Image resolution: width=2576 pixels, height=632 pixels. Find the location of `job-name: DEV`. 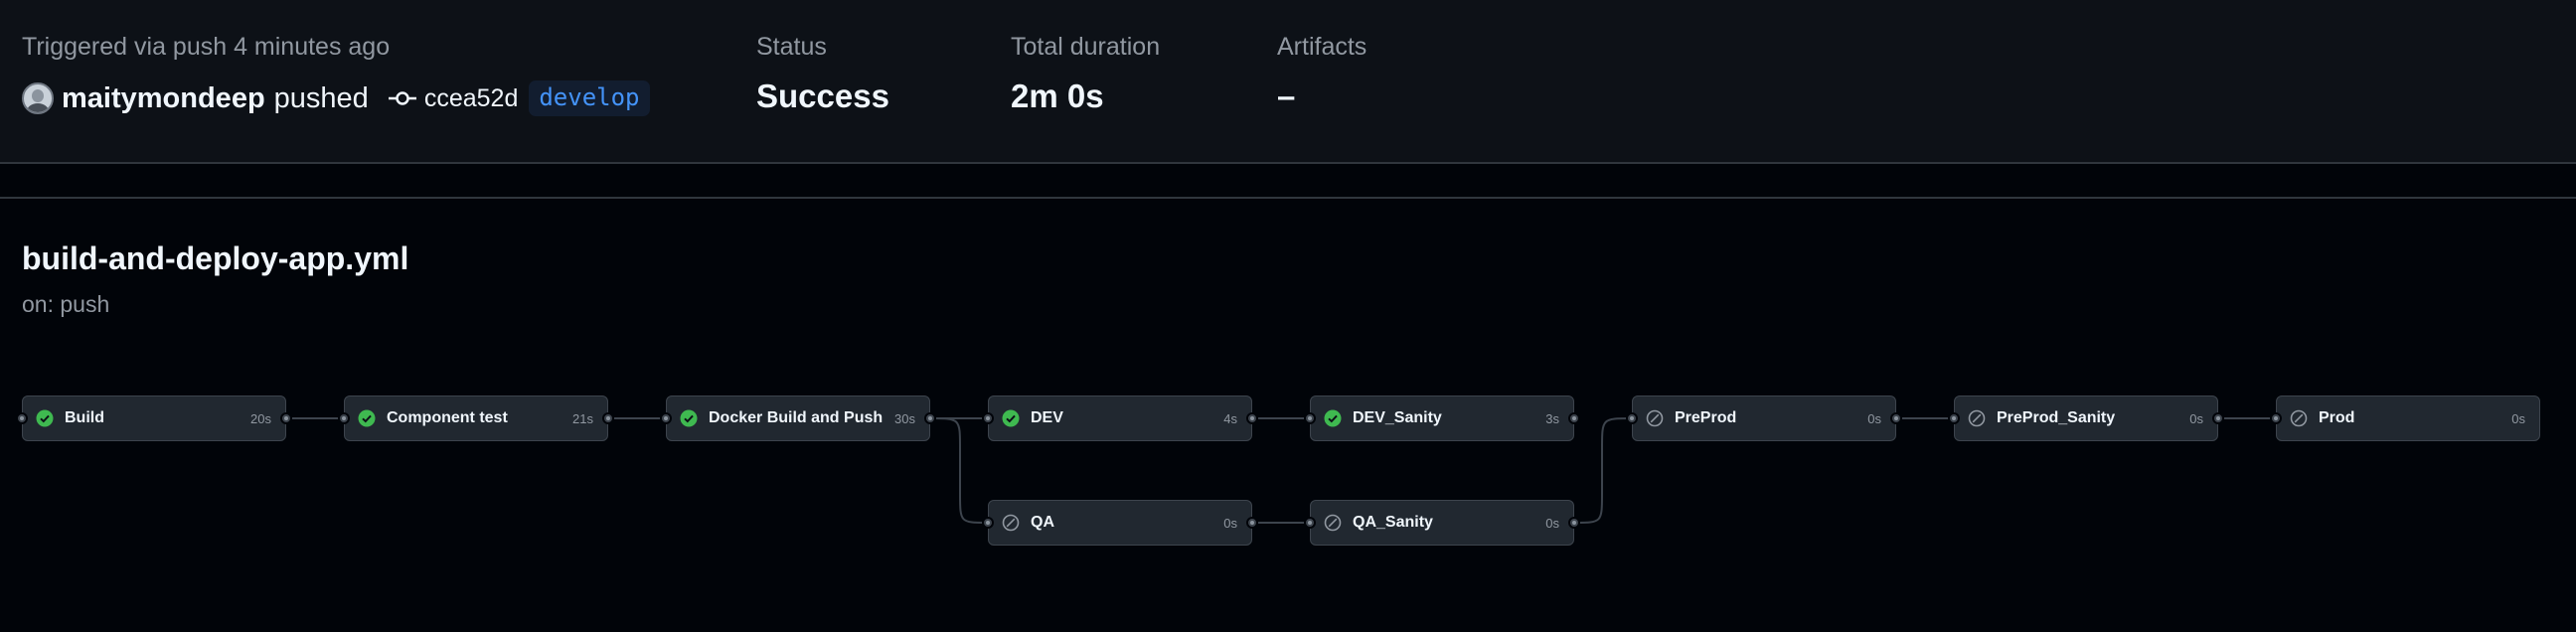

job-name: DEV is located at coordinates (1047, 417).